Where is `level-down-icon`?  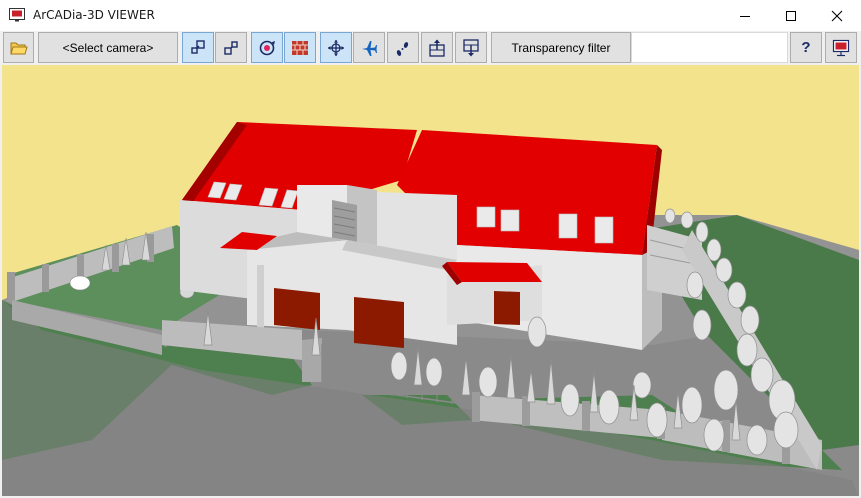
level-down-icon is located at coordinates (471, 47).